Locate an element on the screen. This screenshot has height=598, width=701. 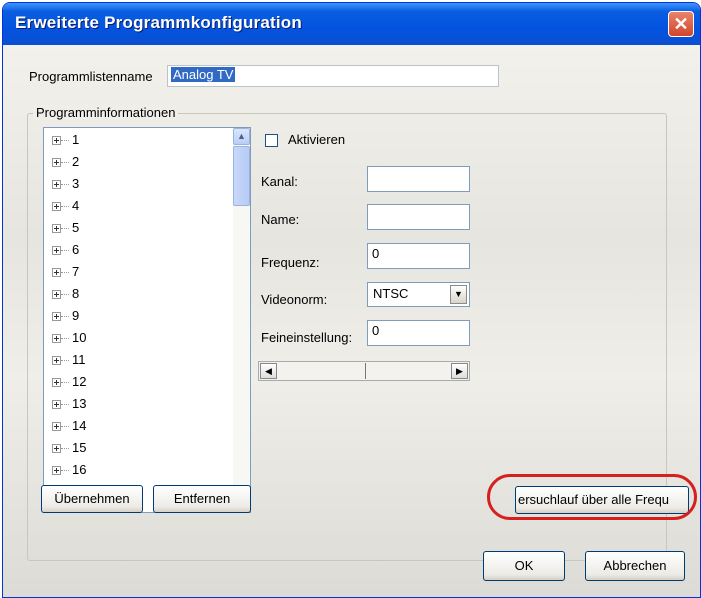
remove-button: Entfernen is located at coordinates (202, 499).